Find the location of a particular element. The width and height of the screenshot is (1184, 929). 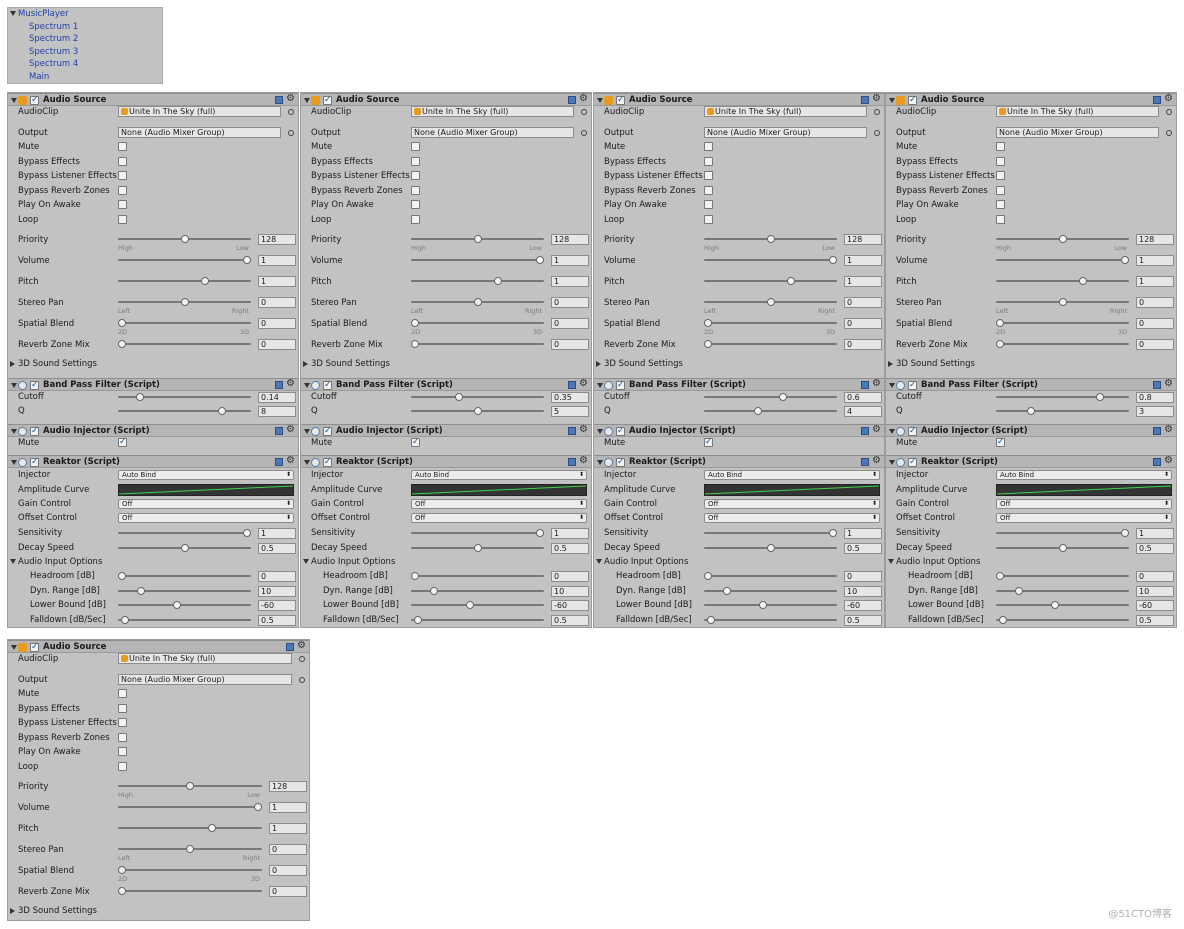

loop-checkbox is located at coordinates (415, 219).